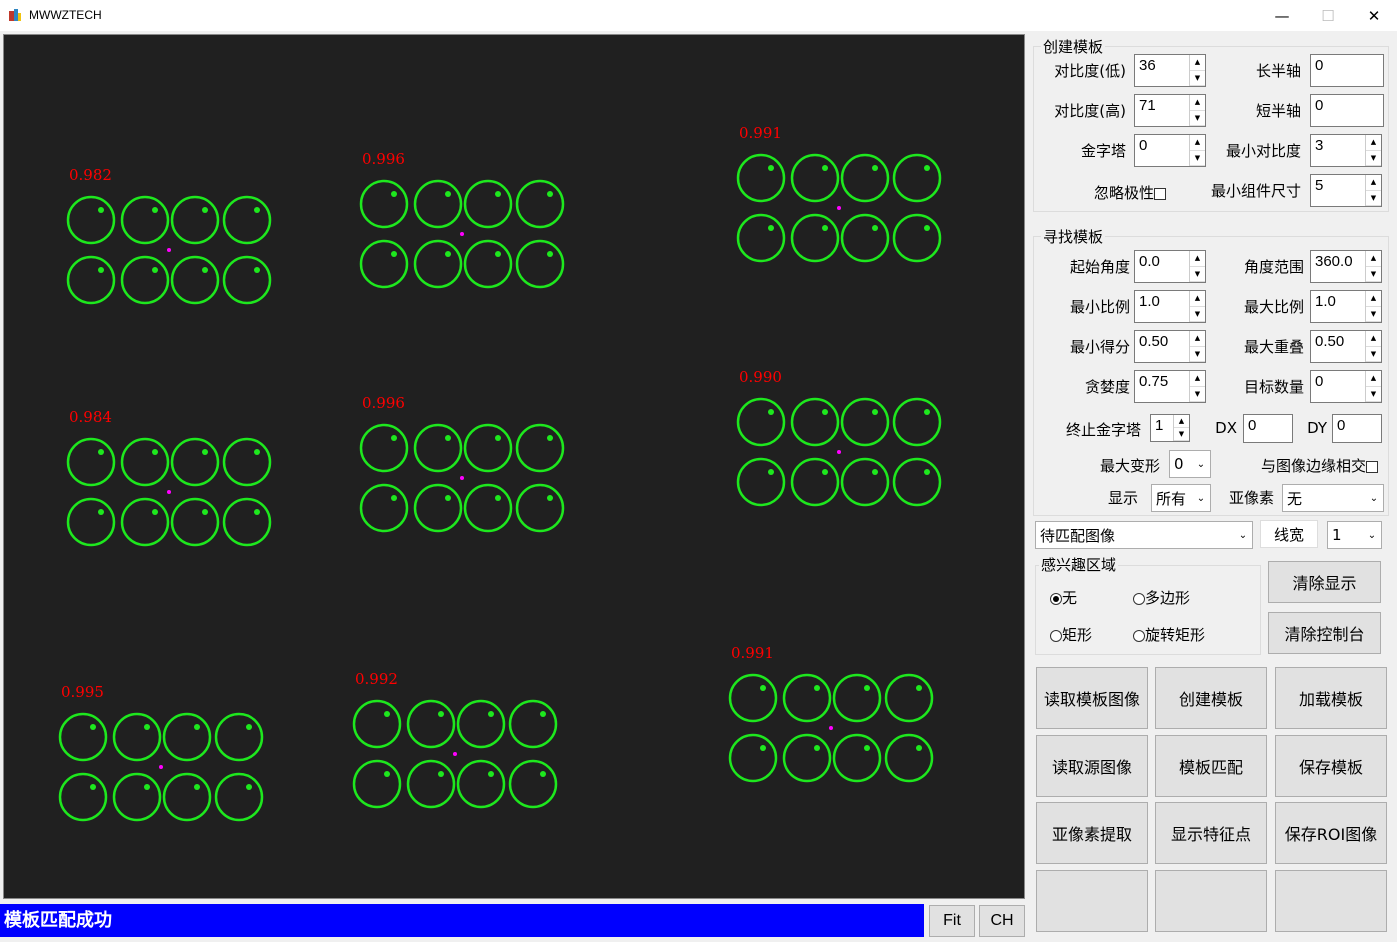 The image size is (1397, 942). Describe the element at coordinates (1002, 921) in the screenshot. I see `ch-button: CH` at that location.